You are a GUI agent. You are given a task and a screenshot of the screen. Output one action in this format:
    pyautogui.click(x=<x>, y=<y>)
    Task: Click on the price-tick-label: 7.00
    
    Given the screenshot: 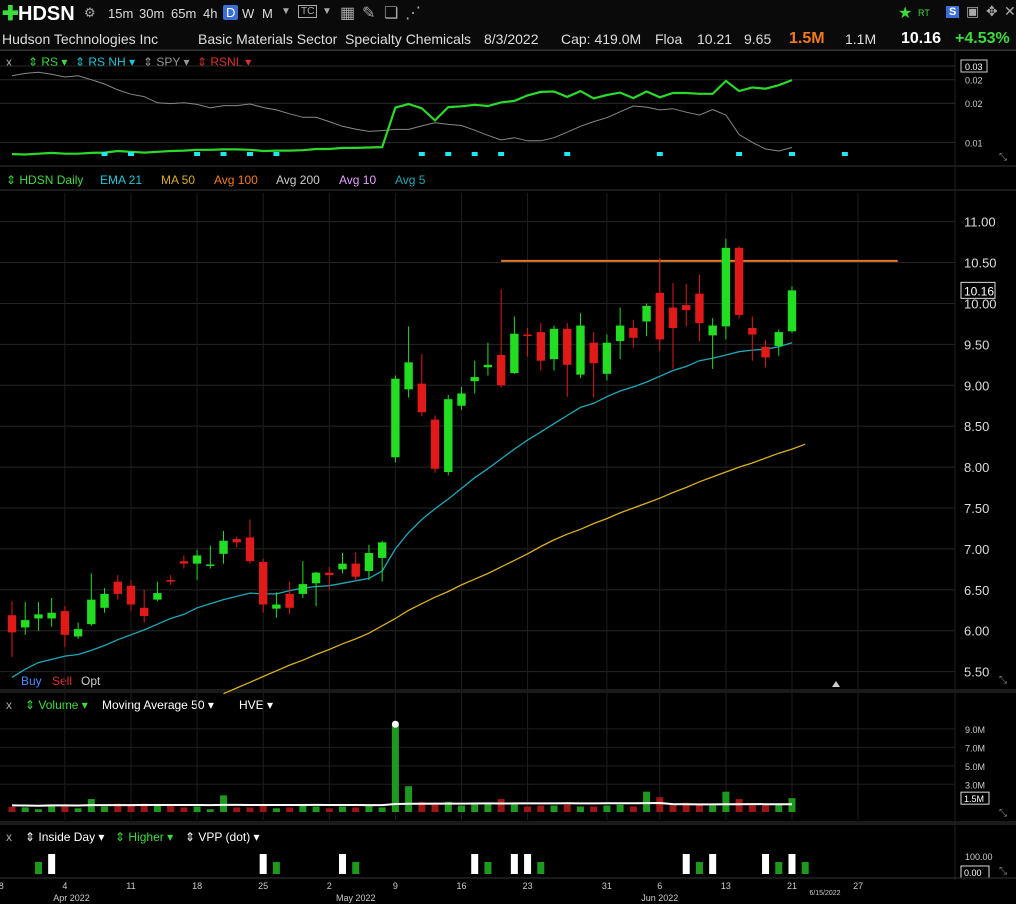 What is the action you would take?
    pyautogui.click(x=976, y=549)
    